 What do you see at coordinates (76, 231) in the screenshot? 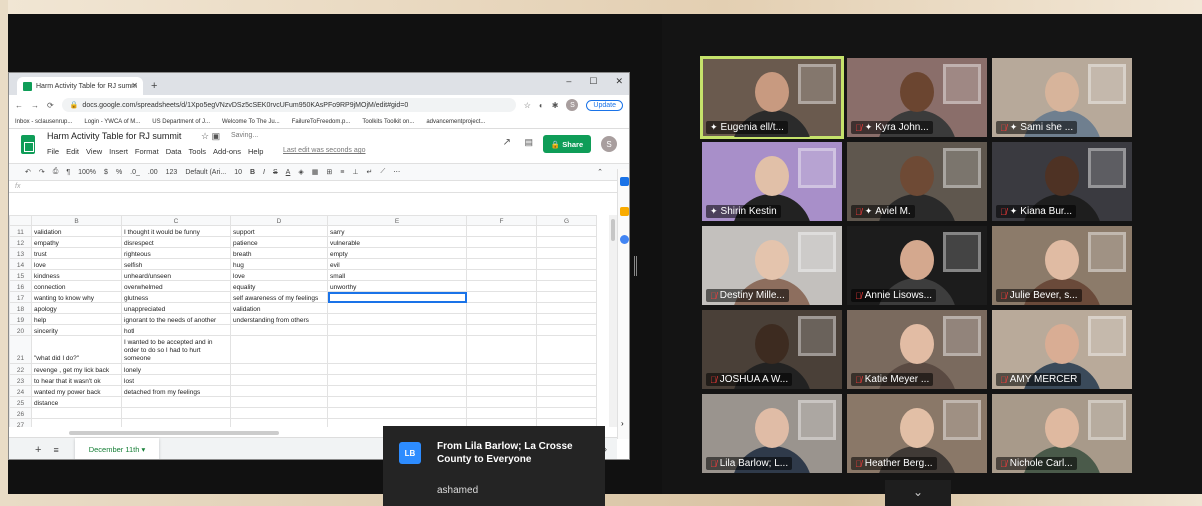
I see `grid-cell: validation` at bounding box center [76, 231].